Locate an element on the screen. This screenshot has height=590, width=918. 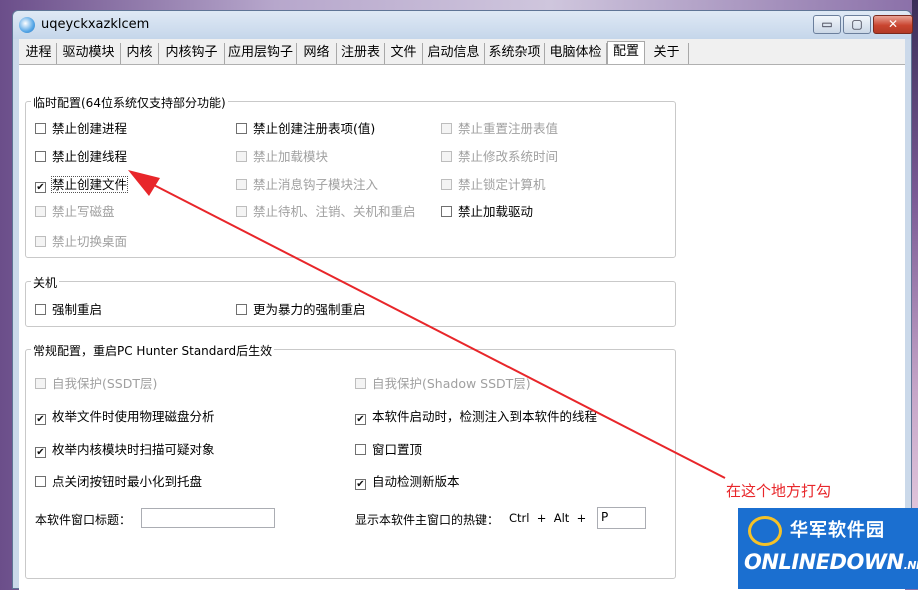
minimize-button: ▭ is located at coordinates (827, 24).